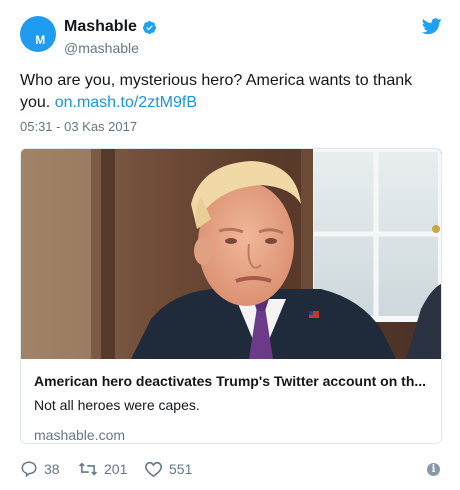  Describe the element at coordinates (110, 48) in the screenshot. I see `handle: @mashable` at that location.